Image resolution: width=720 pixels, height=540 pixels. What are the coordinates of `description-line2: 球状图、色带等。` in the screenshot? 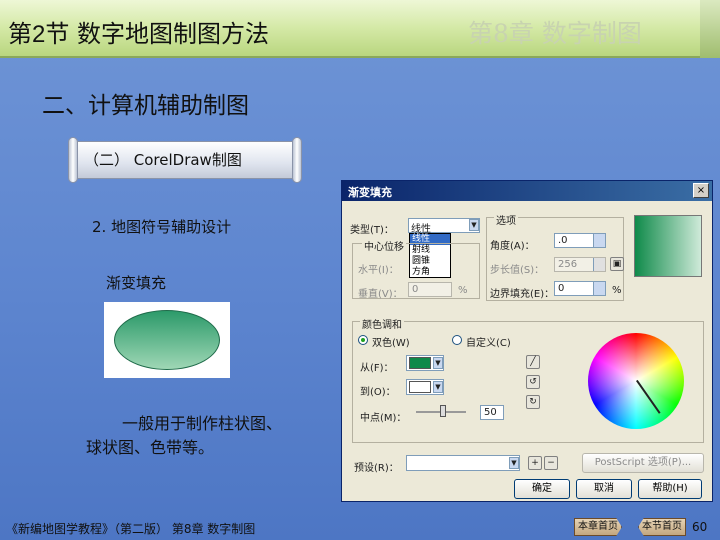 It's located at (150, 447).